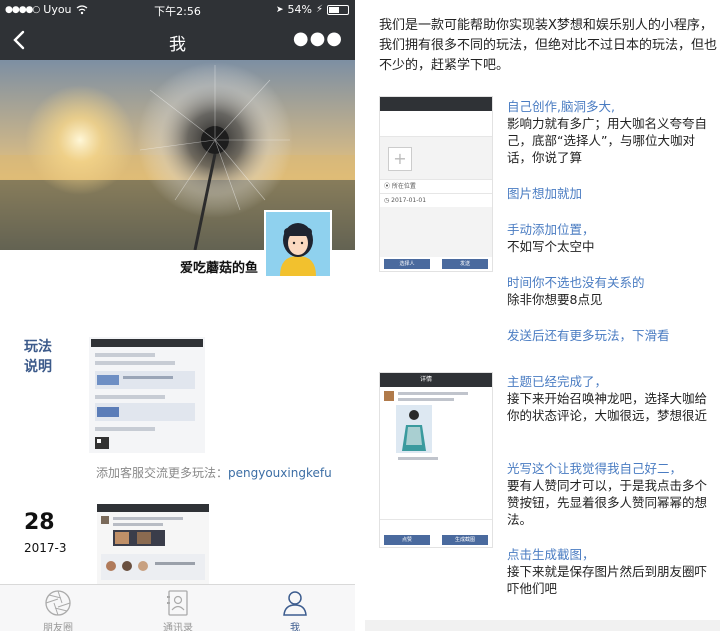  Describe the element at coordinates (407, 540) in the screenshot. I see `mini-like-button: 点赞` at that location.